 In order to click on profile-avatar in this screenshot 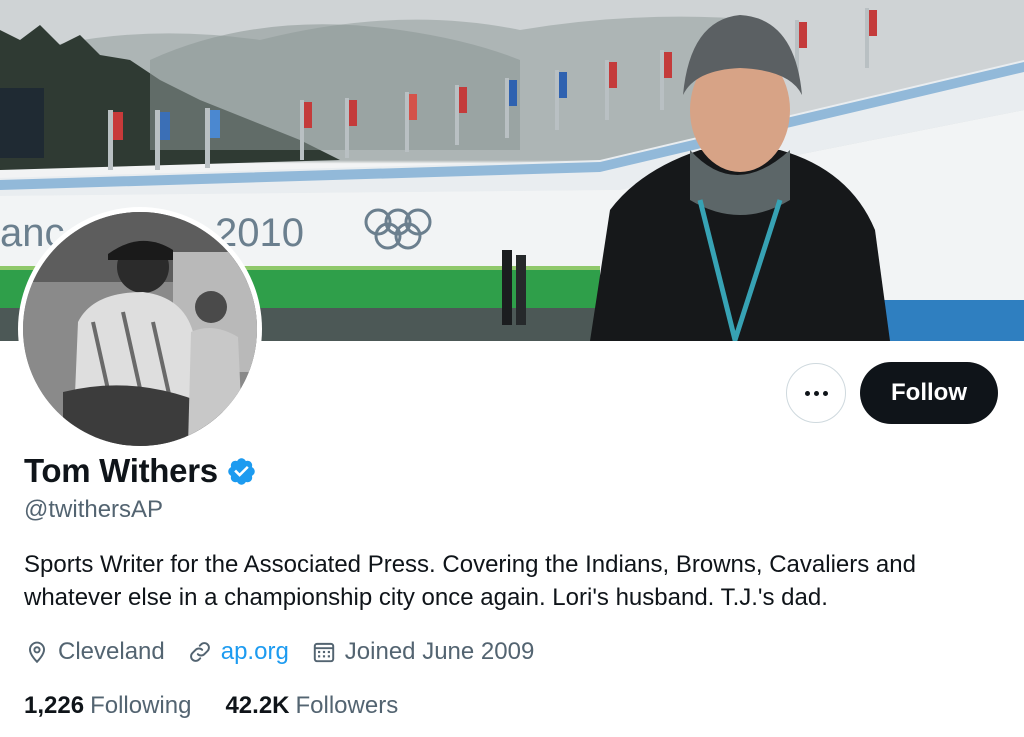, I will do `click(140, 329)`.